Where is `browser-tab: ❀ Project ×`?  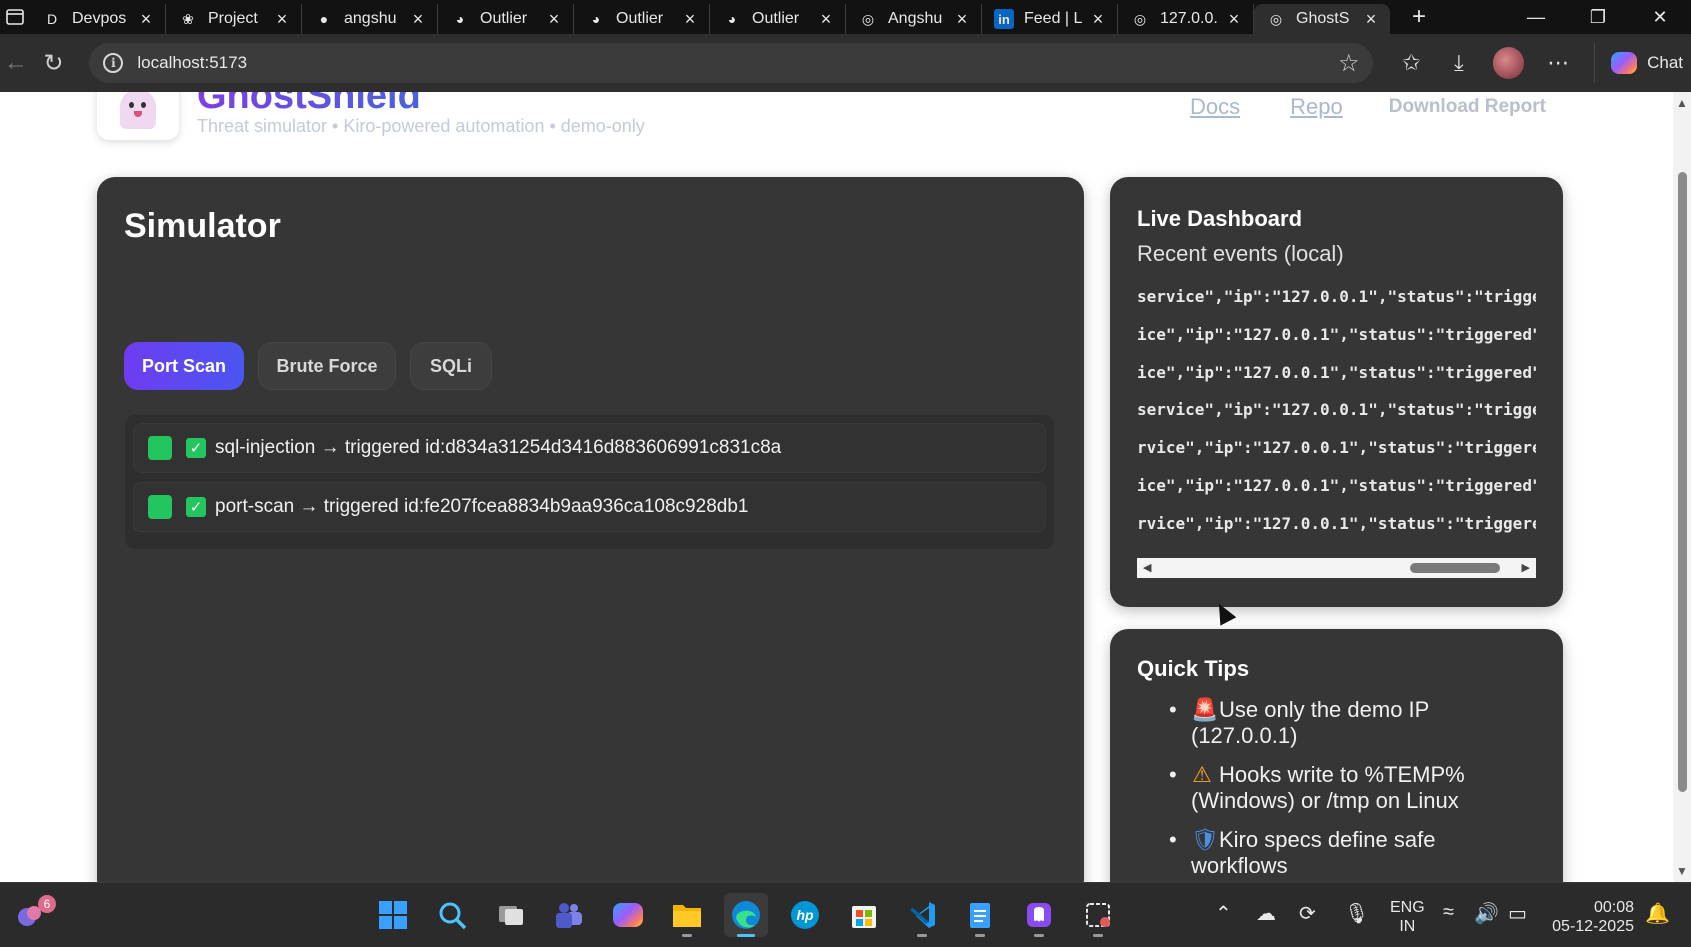
browser-tab: ❀ Project × is located at coordinates (234, 19).